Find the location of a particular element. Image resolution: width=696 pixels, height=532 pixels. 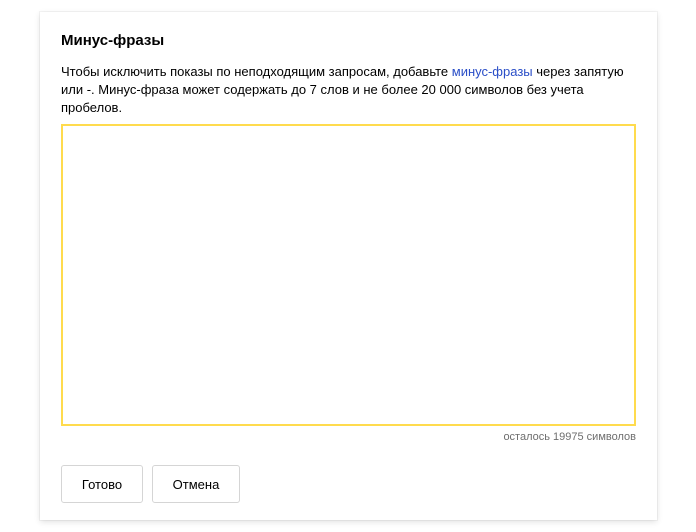

minus-phrases-help-link: минус-фразы is located at coordinates (492, 71).